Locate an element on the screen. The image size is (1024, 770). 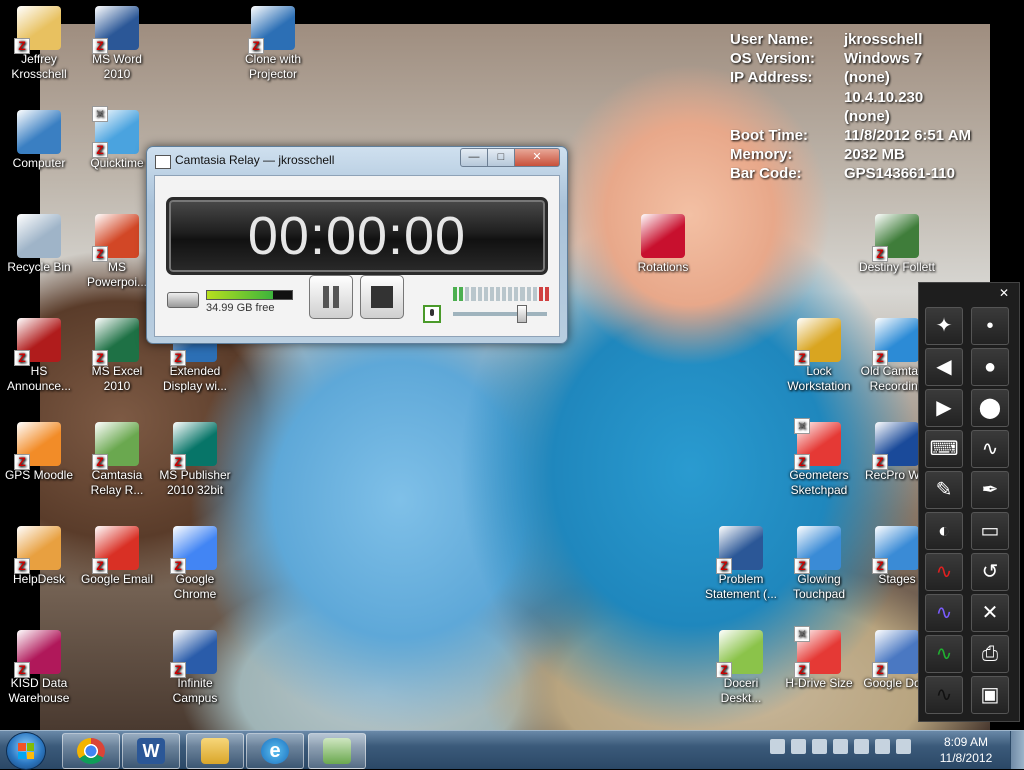
desktop-icon: Z Clone with Projector is located at coordinates (273, 42).